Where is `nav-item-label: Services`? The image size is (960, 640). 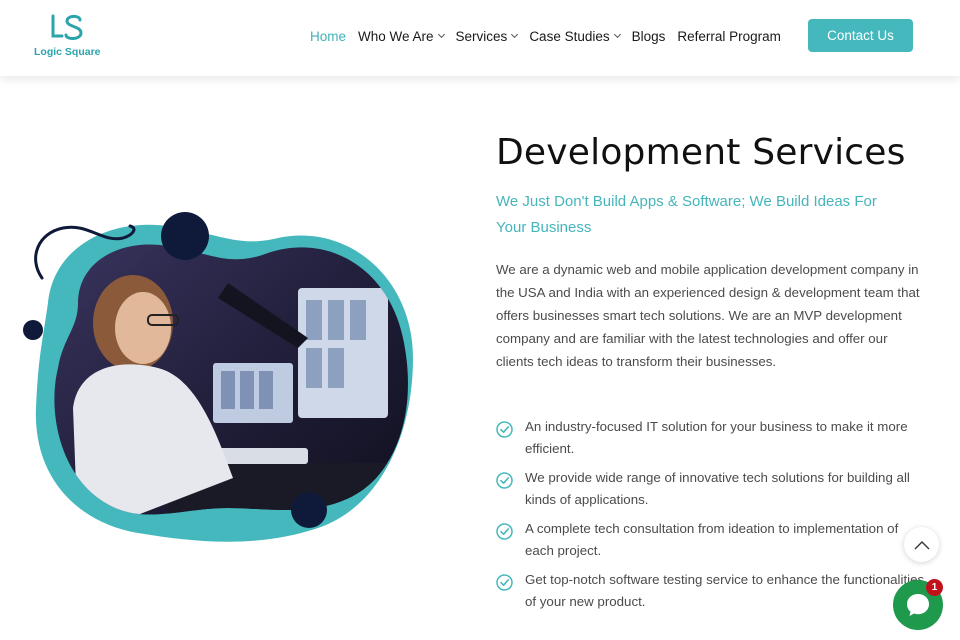 nav-item-label: Services is located at coordinates (481, 36).